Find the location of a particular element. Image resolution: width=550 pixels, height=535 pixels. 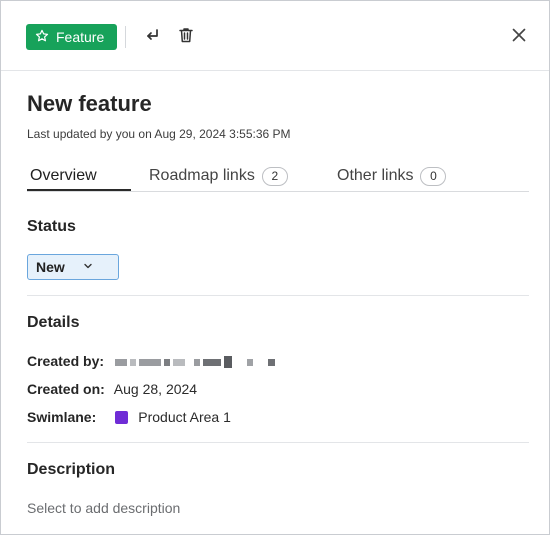

count-badge: 0 is located at coordinates (433, 176).